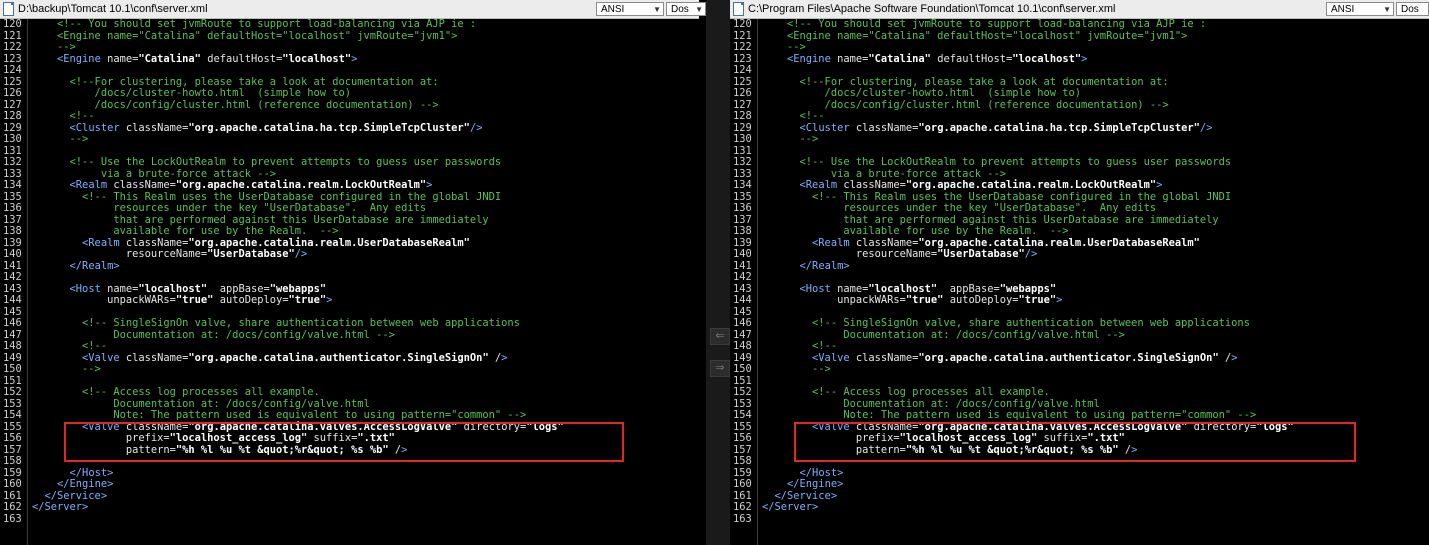  Describe the element at coordinates (349, 9) in the screenshot. I see `left-titlebar: D:\backup\Tomcat 10.1\conf\server.xml` at that location.